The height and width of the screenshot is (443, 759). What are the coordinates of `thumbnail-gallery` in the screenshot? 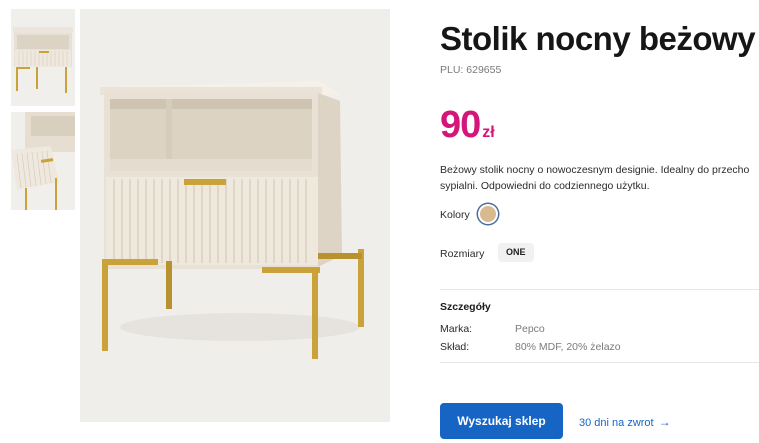 It's located at (43, 112).